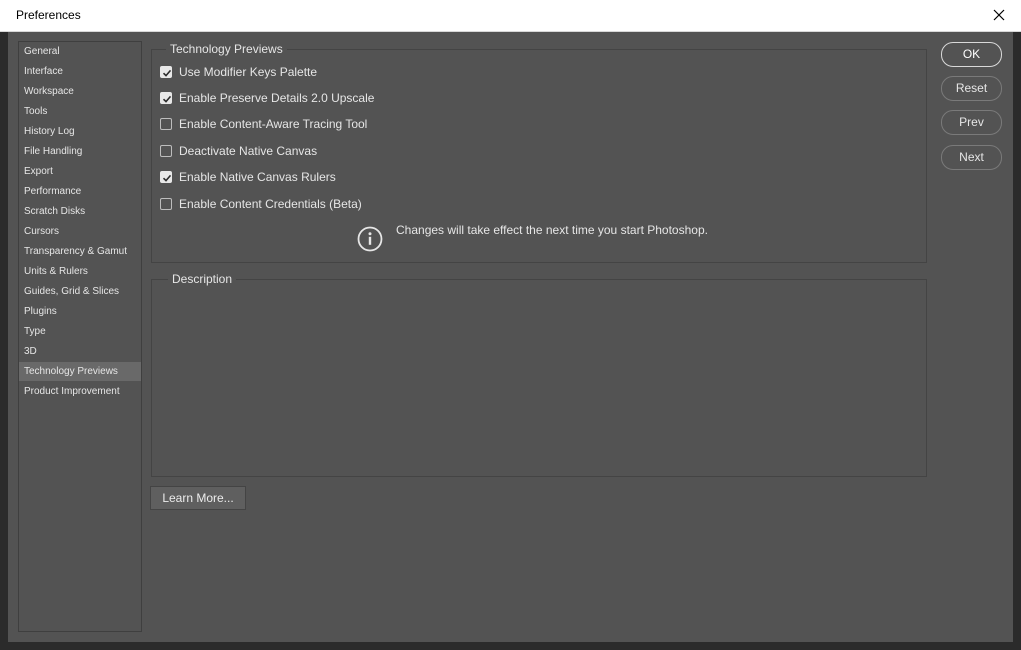 Image resolution: width=1021 pixels, height=650 pixels. What do you see at coordinates (999, 15) in the screenshot?
I see `close-icon` at bounding box center [999, 15].